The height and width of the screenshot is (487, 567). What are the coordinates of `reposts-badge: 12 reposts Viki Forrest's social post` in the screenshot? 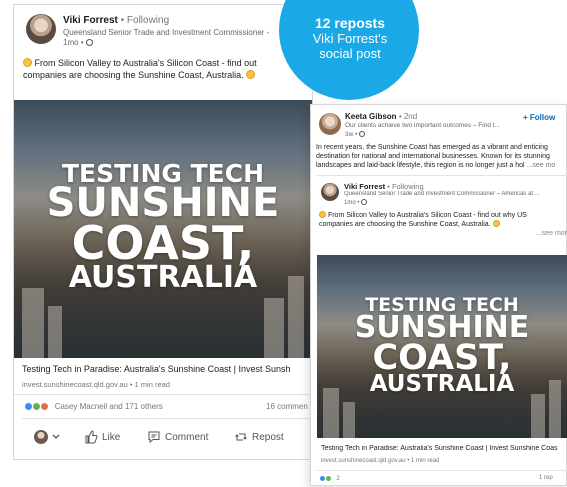 It's located at (350, 50).